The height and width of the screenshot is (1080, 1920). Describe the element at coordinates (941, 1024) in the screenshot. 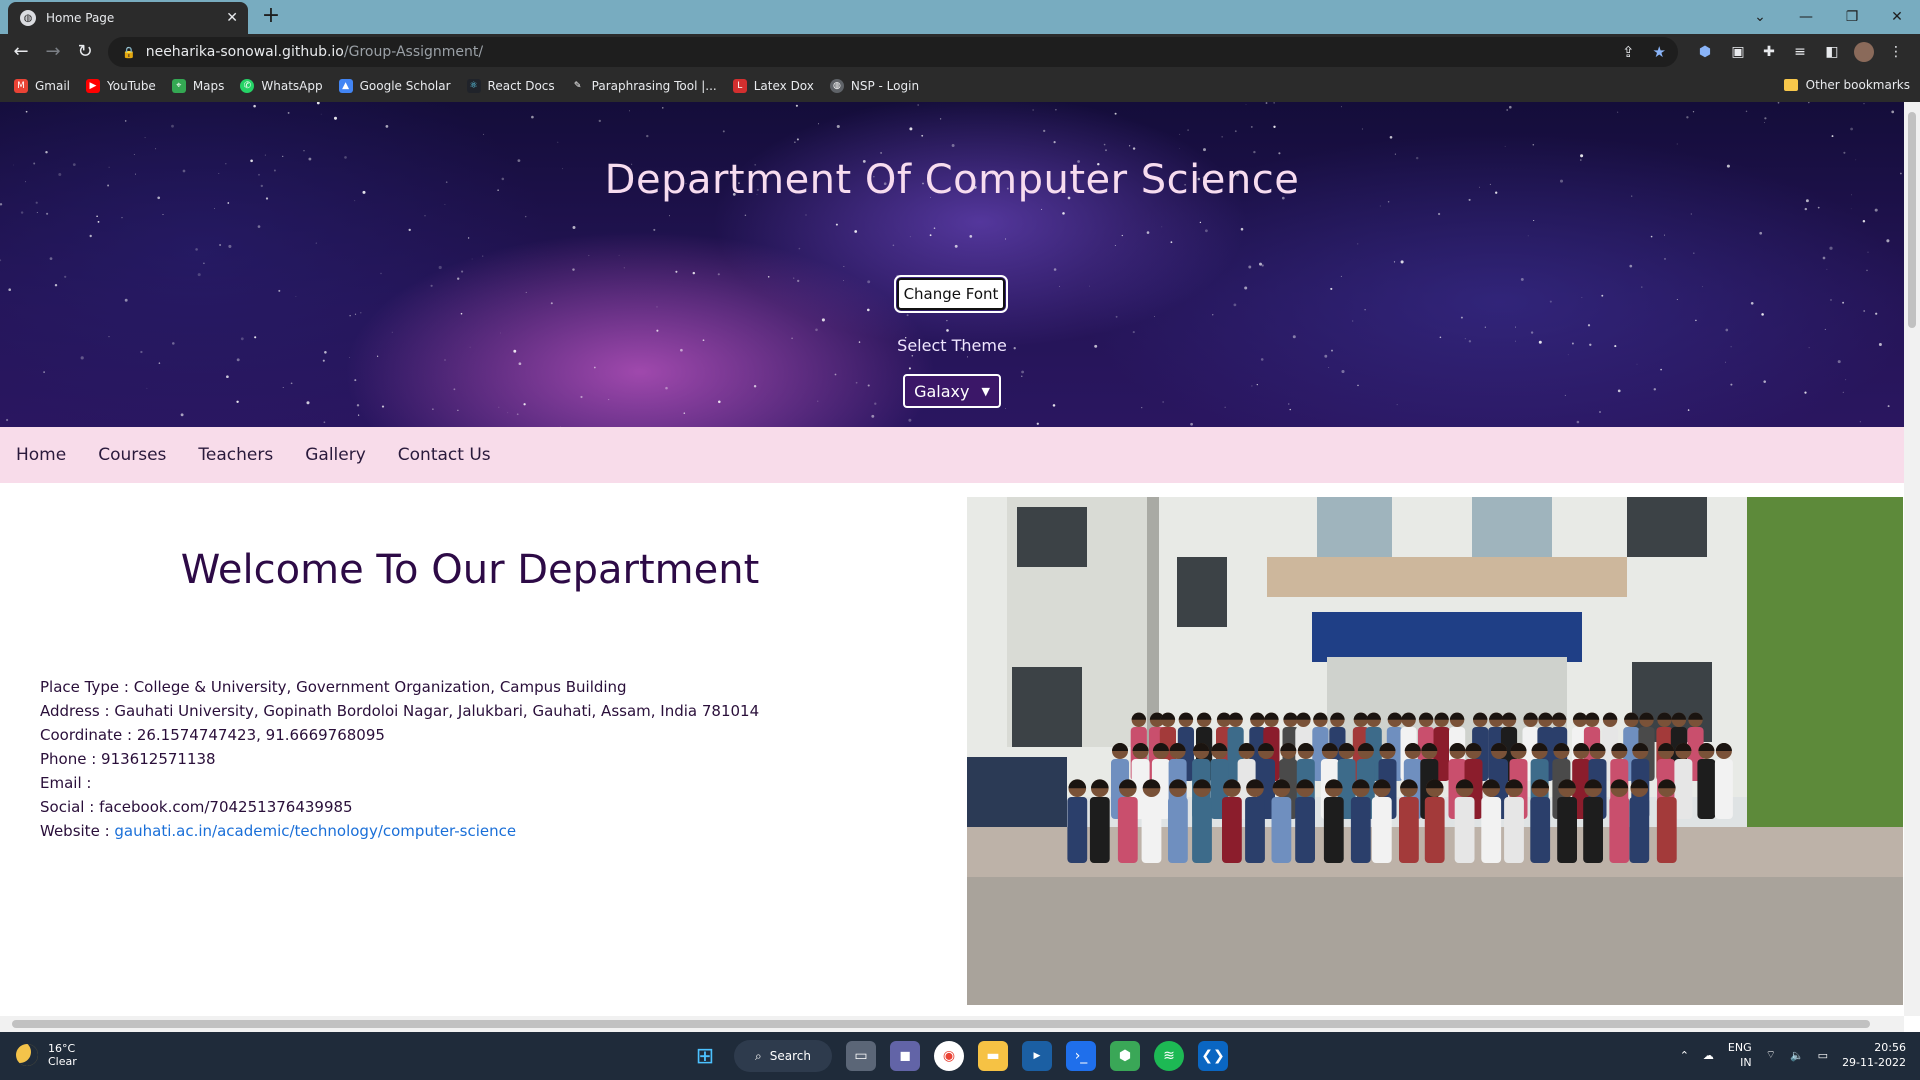

I see `horizontal-scroll-thumb` at that location.